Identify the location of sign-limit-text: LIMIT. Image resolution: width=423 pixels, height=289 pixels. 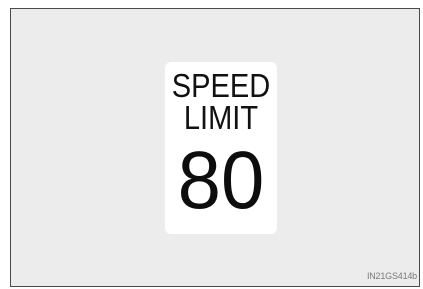
(221, 117).